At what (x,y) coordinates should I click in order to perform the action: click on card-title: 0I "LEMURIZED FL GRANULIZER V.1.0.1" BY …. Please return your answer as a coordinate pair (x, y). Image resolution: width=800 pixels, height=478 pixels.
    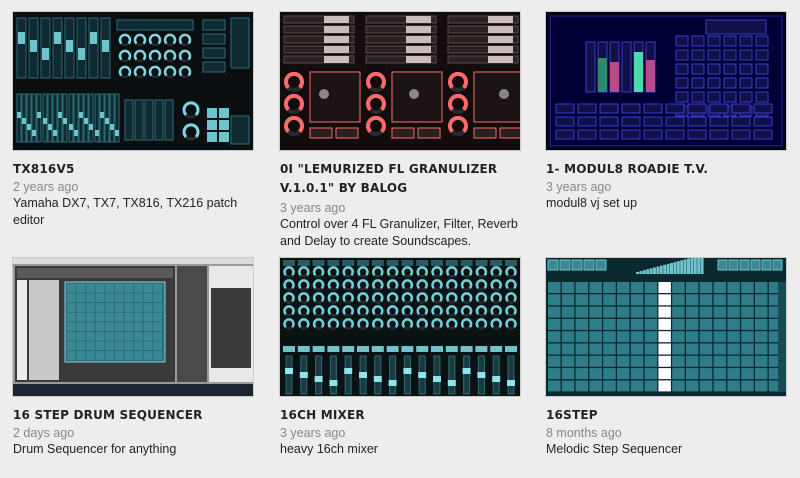
    Looking at the image, I should click on (402, 179).